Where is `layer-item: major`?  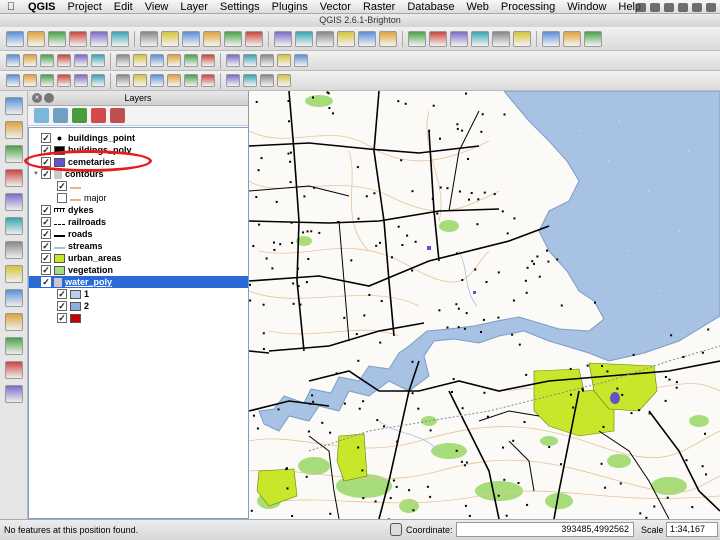 layer-item: major is located at coordinates (138, 198).